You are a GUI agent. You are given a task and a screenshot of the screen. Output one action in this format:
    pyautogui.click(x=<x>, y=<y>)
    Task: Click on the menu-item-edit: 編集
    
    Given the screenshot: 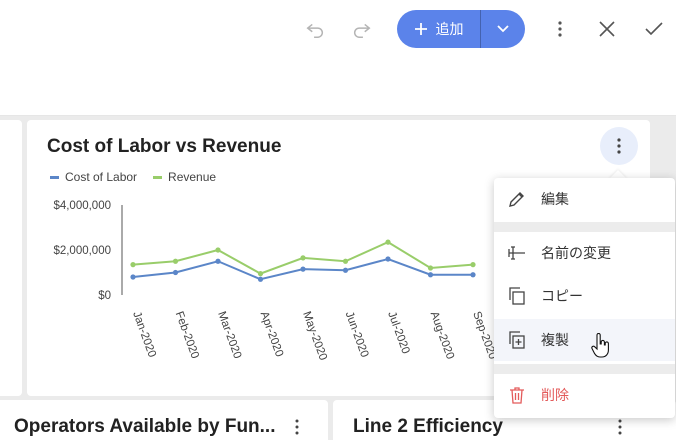 What is the action you would take?
    pyautogui.click(x=584, y=199)
    